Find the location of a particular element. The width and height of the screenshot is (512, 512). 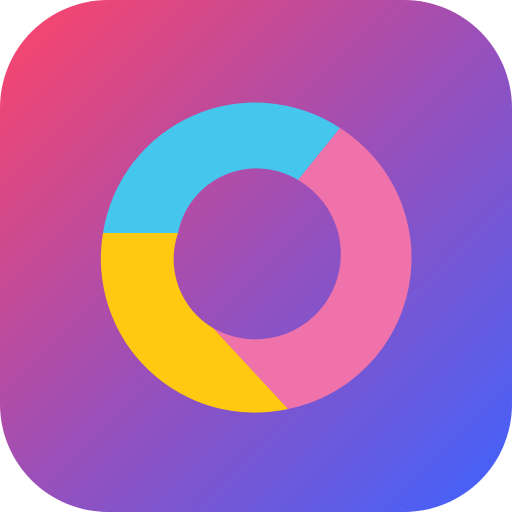

donut-center-hole is located at coordinates (256, 256).